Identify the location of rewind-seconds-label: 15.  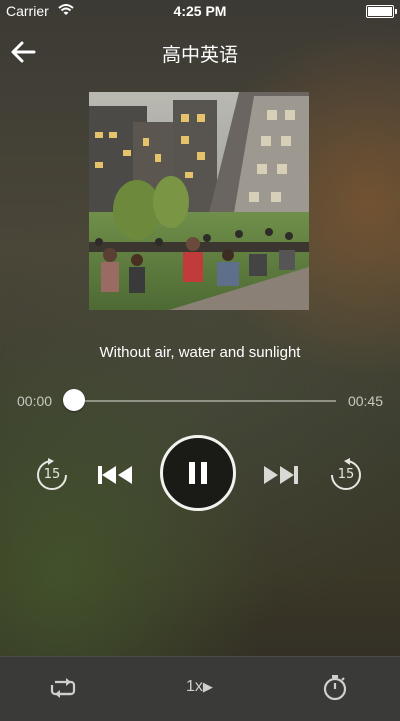
(52, 474).